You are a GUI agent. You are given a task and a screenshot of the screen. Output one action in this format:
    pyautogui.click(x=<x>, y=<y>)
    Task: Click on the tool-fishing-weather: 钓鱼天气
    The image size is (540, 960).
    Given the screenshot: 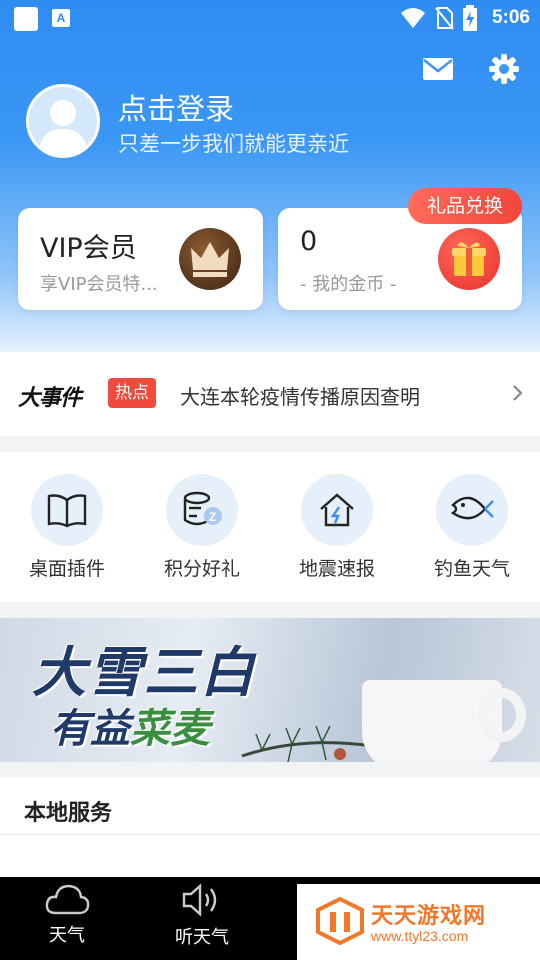 What is the action you would take?
    pyautogui.click(x=472, y=527)
    